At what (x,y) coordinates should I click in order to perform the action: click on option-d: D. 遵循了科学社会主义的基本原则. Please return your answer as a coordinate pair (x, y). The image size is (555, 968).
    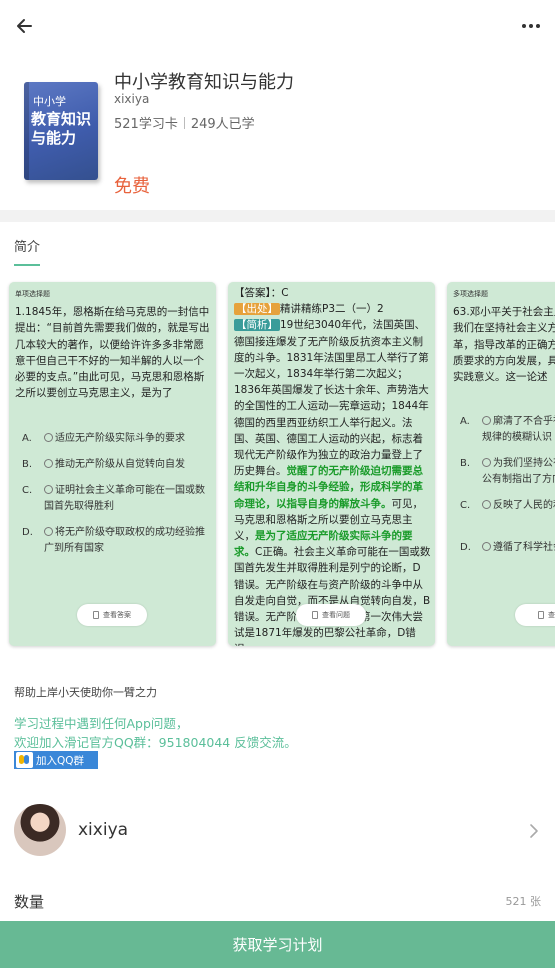
    Looking at the image, I should click on (507, 548).